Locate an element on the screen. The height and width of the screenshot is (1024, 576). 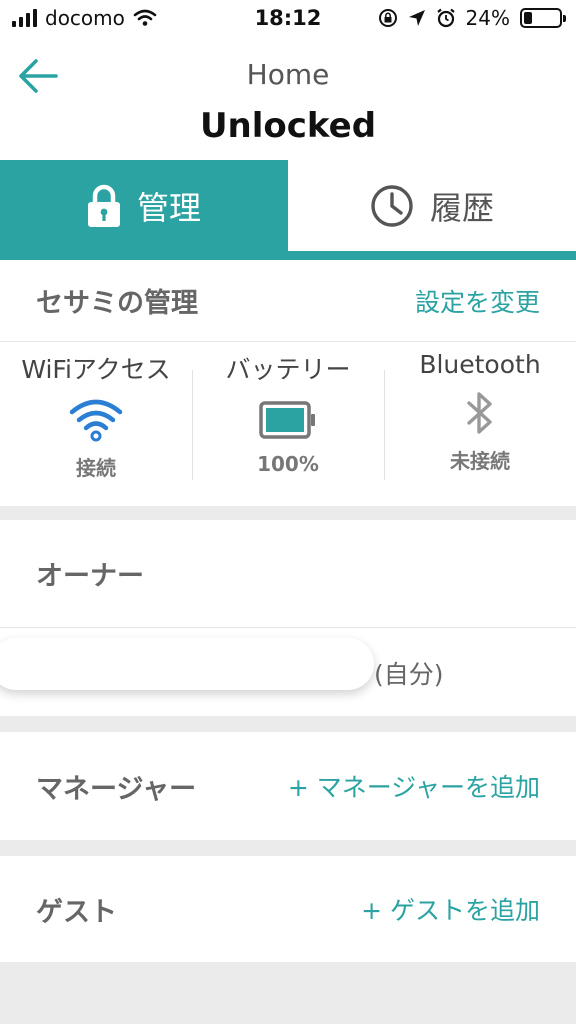
tab-management-label: 管理 is located at coordinates (168, 207).